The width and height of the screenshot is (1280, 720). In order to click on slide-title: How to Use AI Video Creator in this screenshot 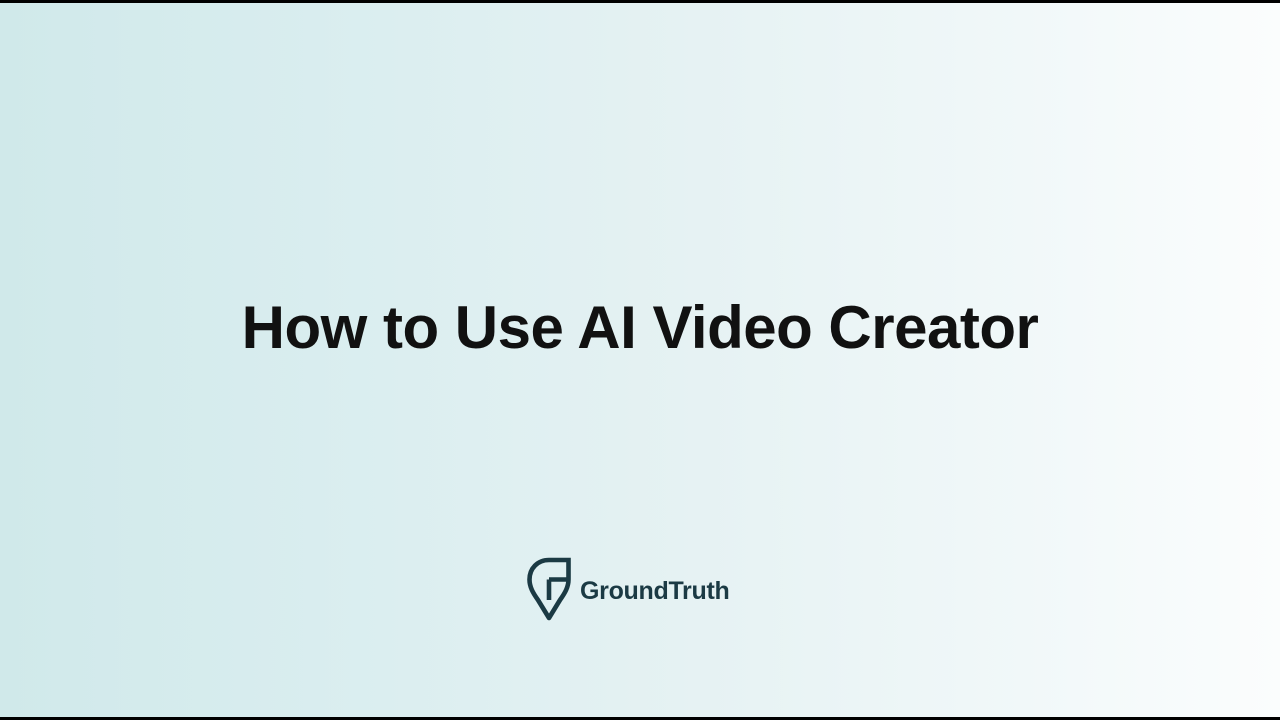, I will do `click(640, 327)`.